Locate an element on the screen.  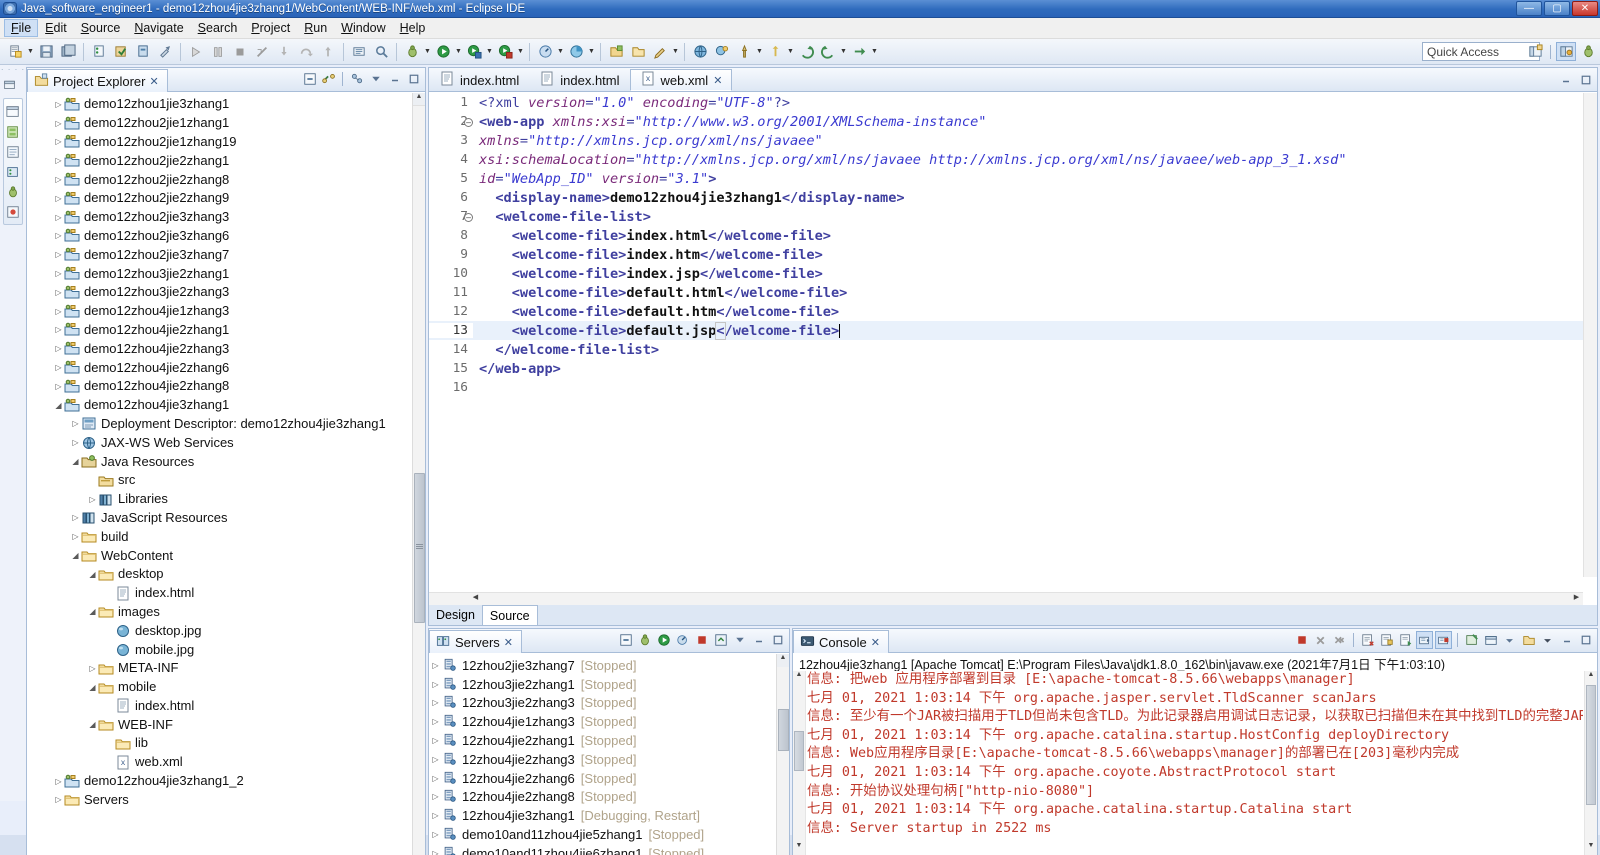
server-row: ▷ 12zhou4jie2zhang6 [Stopped] is located at coordinates (602, 778).